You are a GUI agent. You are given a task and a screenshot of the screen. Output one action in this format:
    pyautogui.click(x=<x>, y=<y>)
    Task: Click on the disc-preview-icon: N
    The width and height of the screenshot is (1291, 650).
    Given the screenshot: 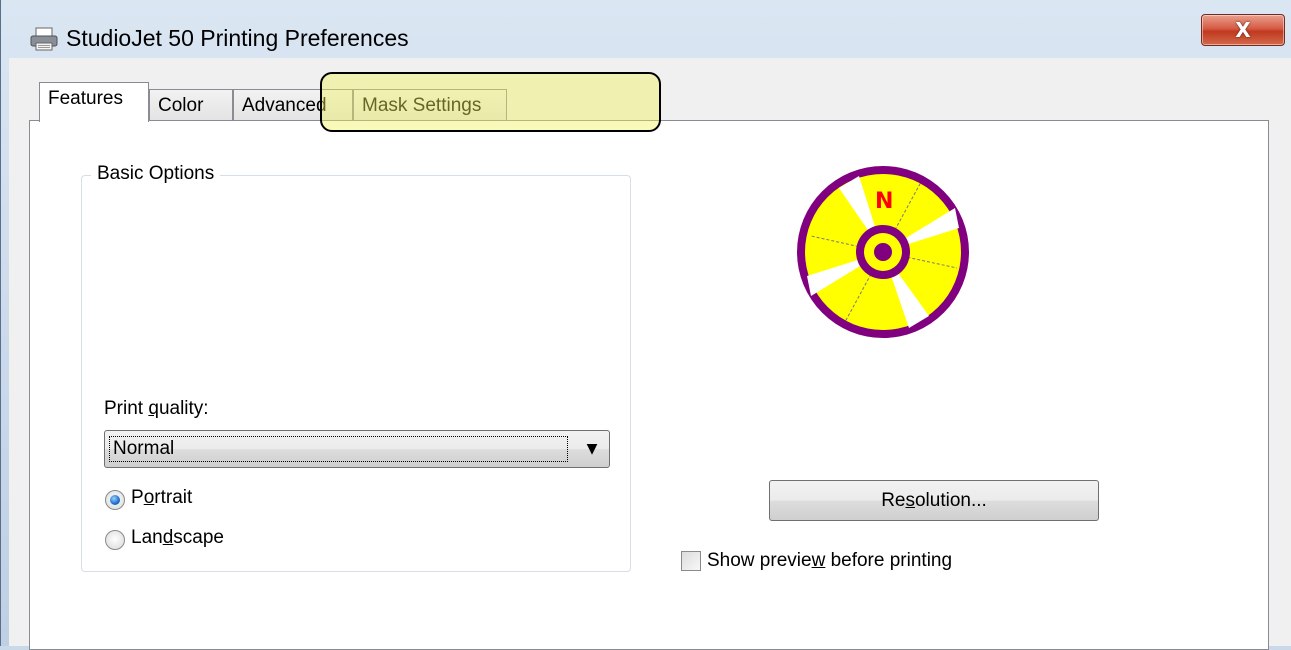 What is the action you would take?
    pyautogui.click(x=883, y=252)
    